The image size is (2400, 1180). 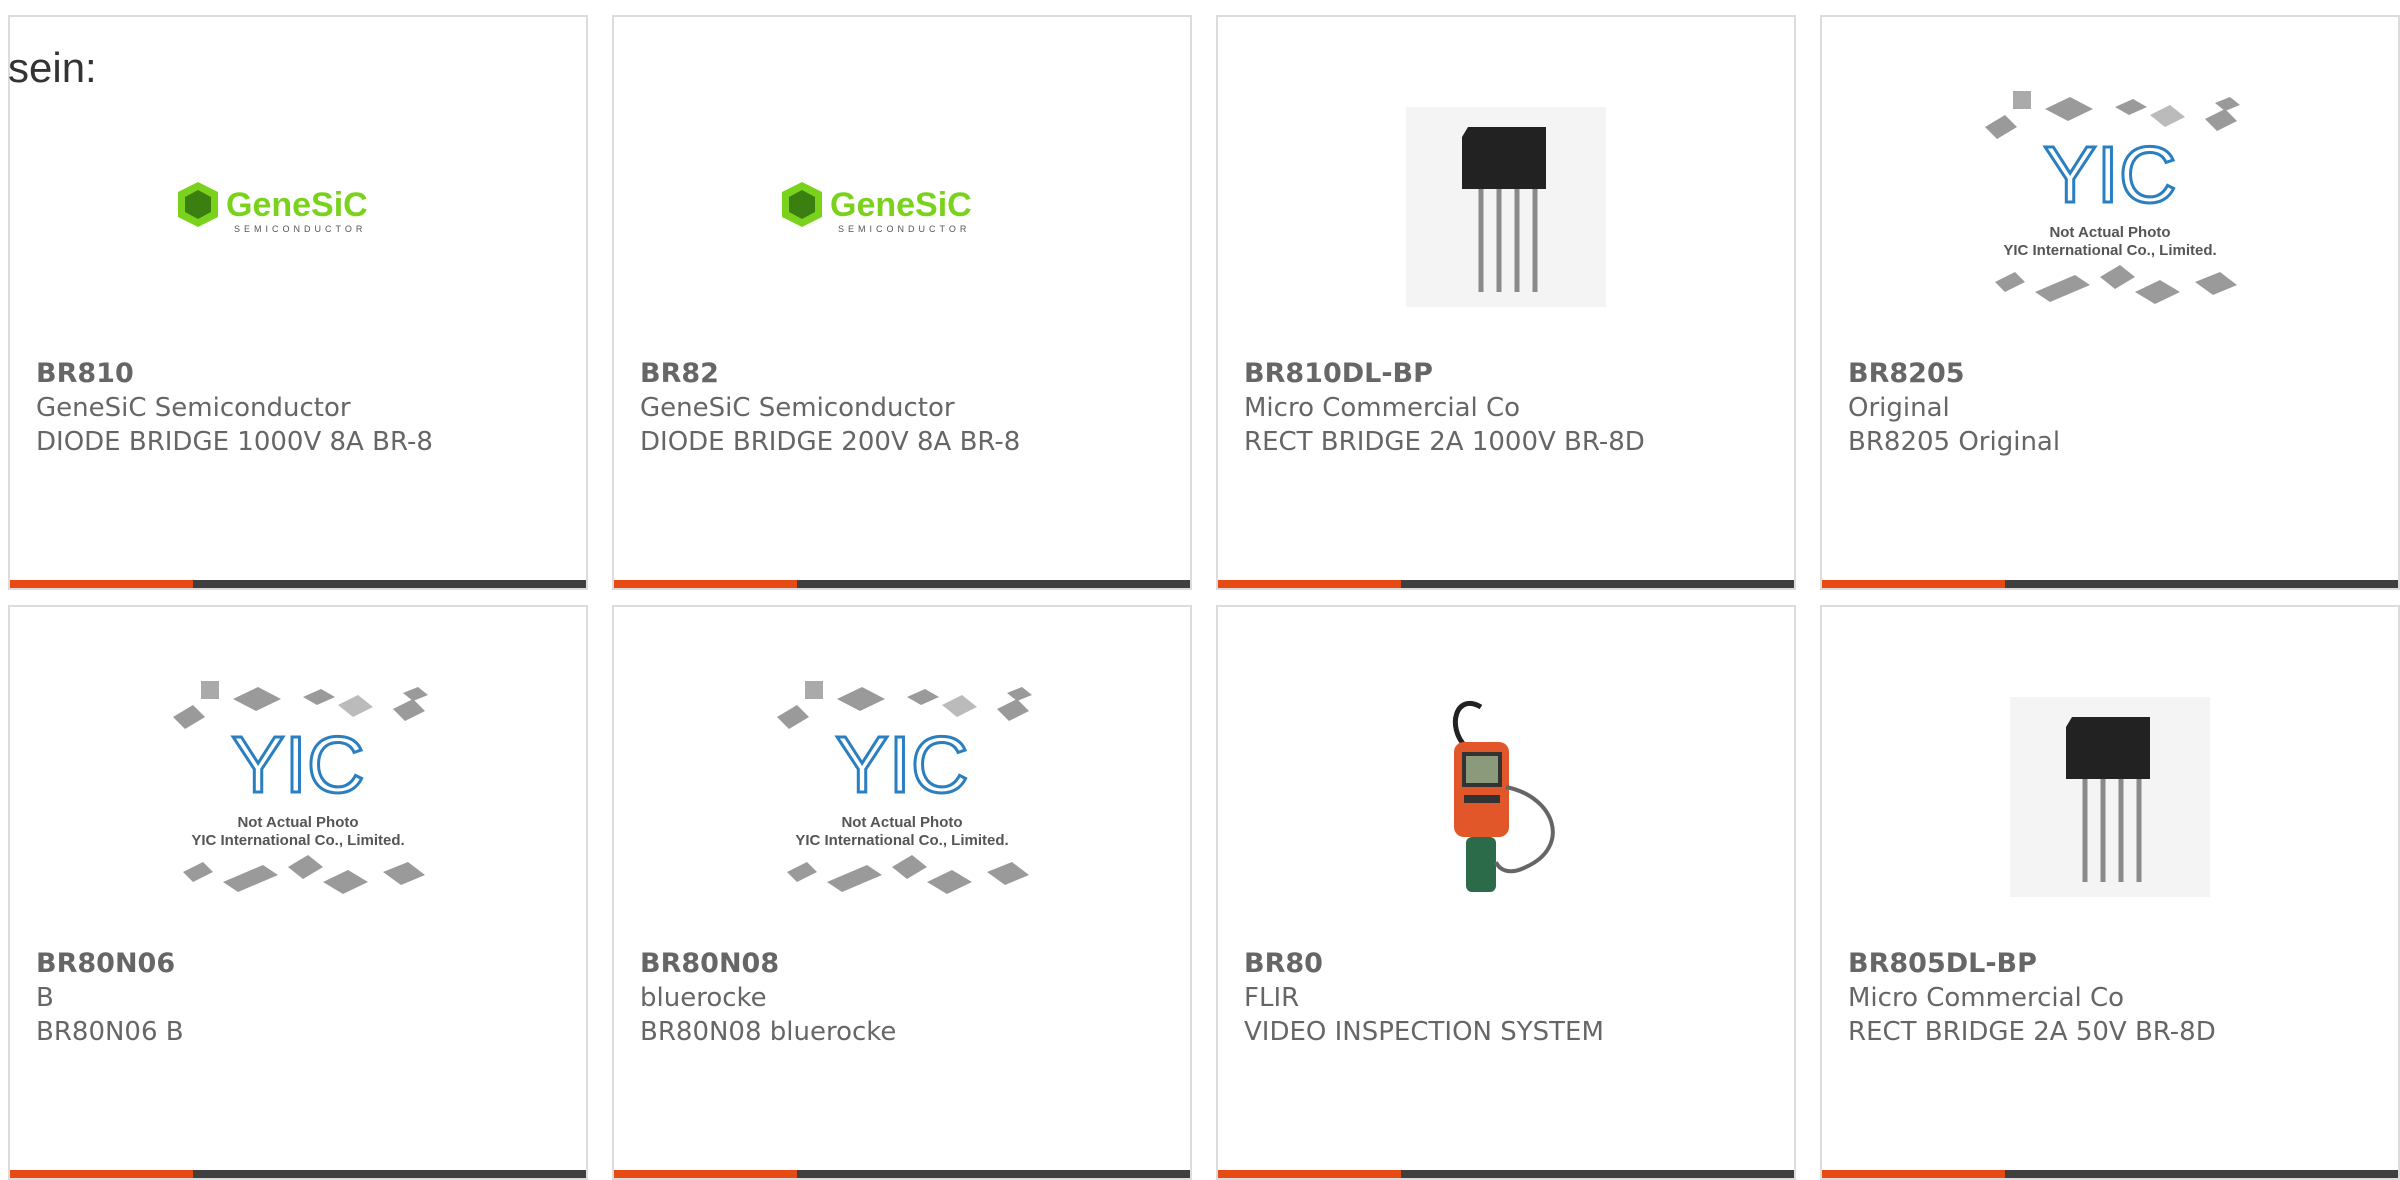 I want to click on intro-text: sein:, so click(x=52, y=67).